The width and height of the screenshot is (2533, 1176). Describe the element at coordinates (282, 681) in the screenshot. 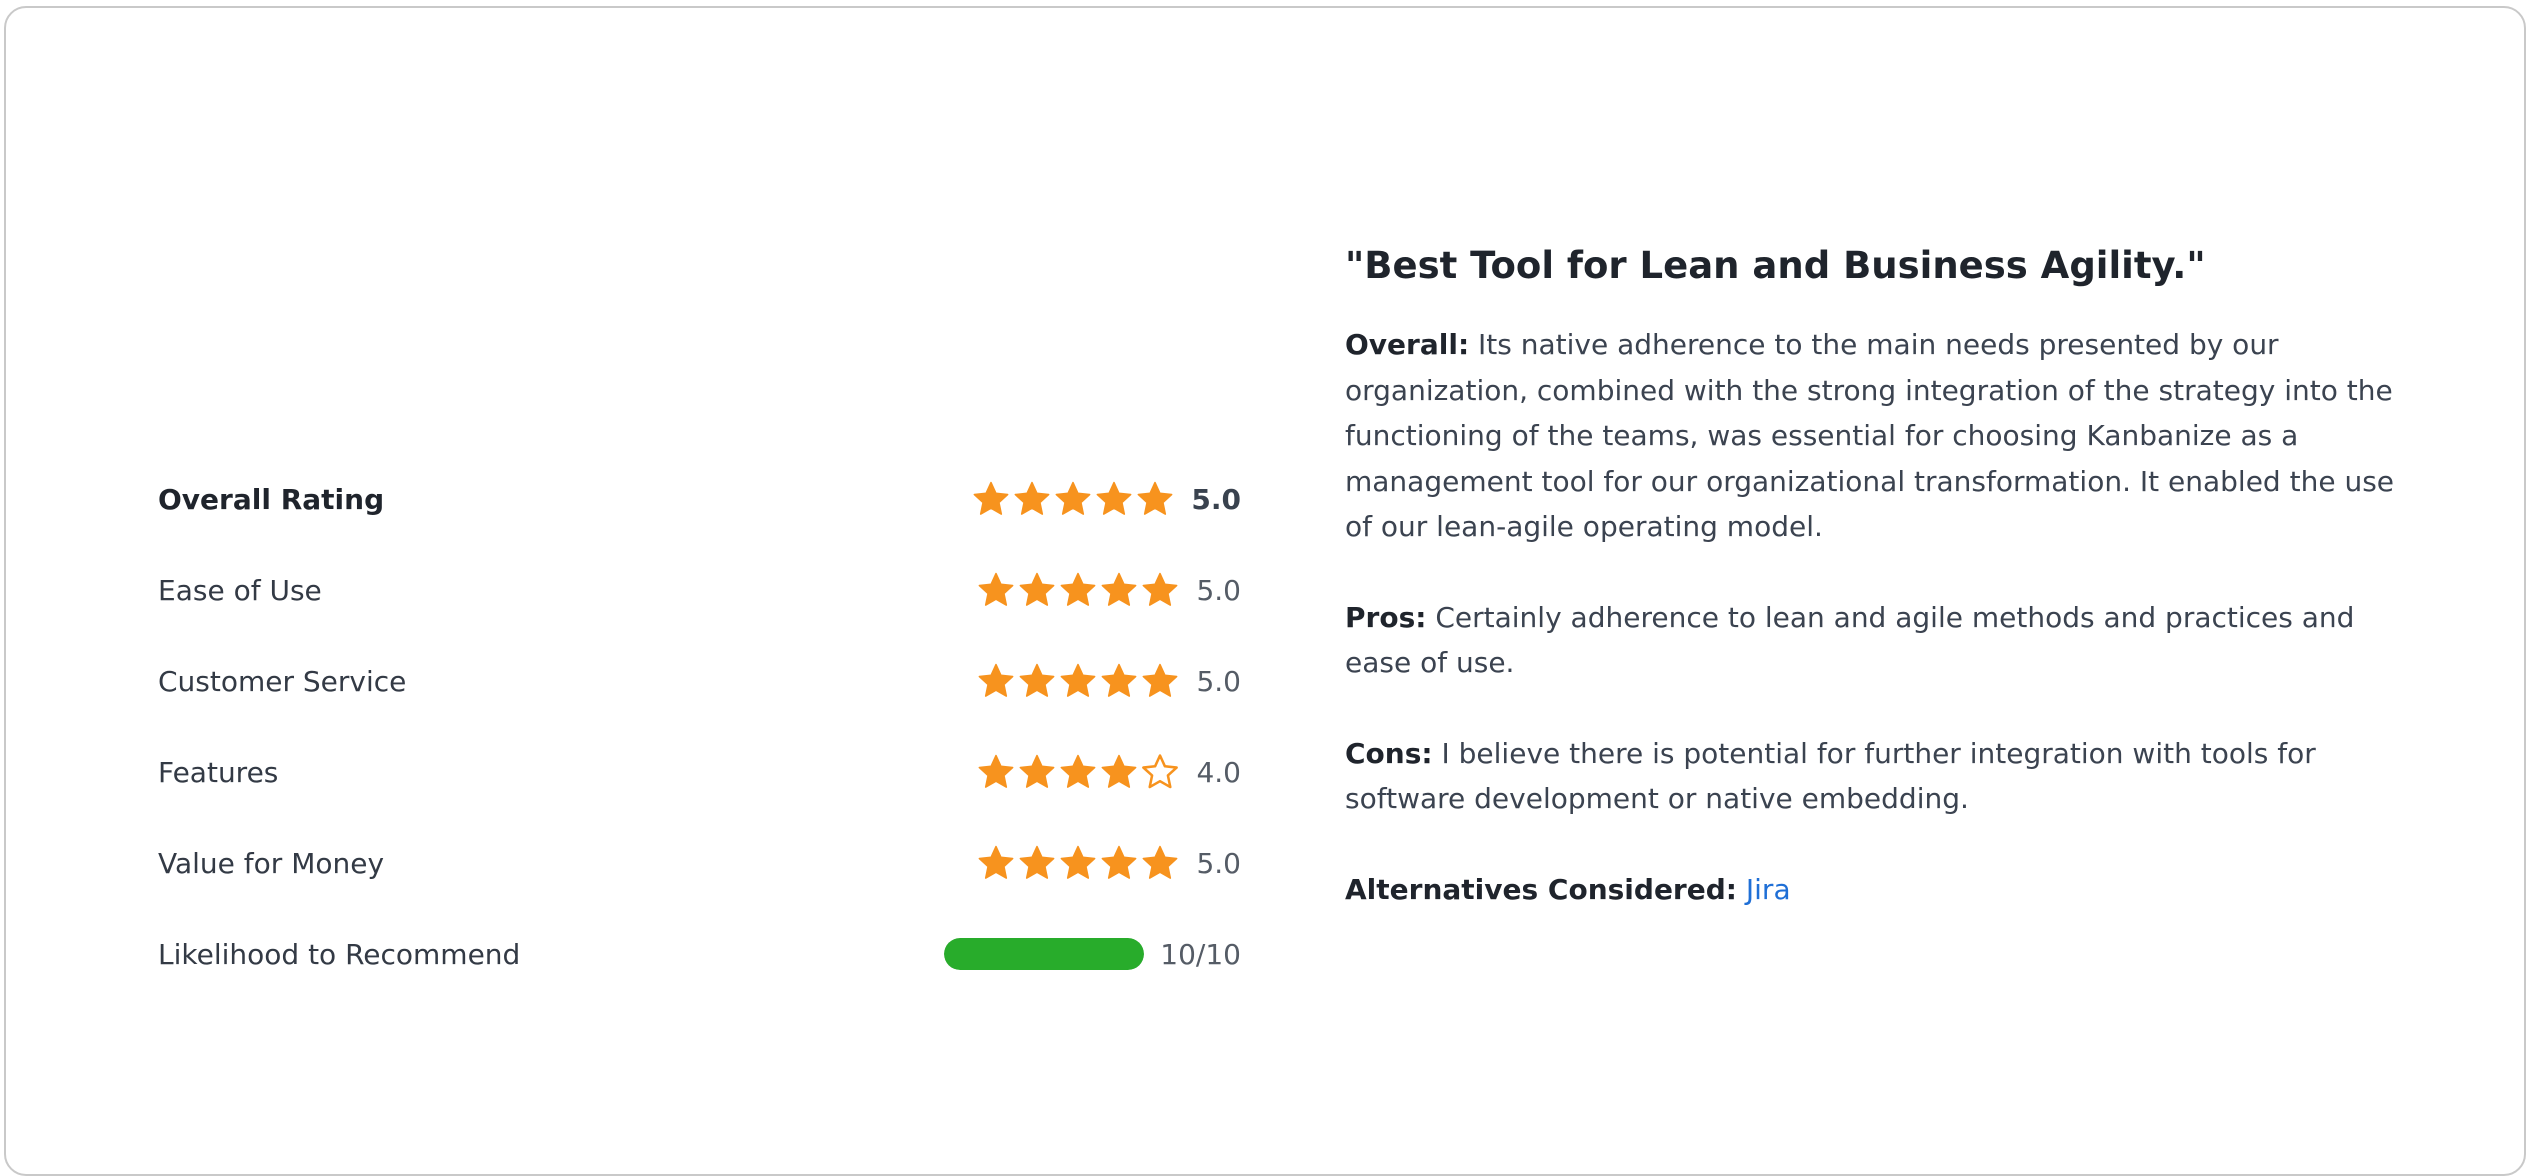

I see `rating-label: Customer Service` at that location.